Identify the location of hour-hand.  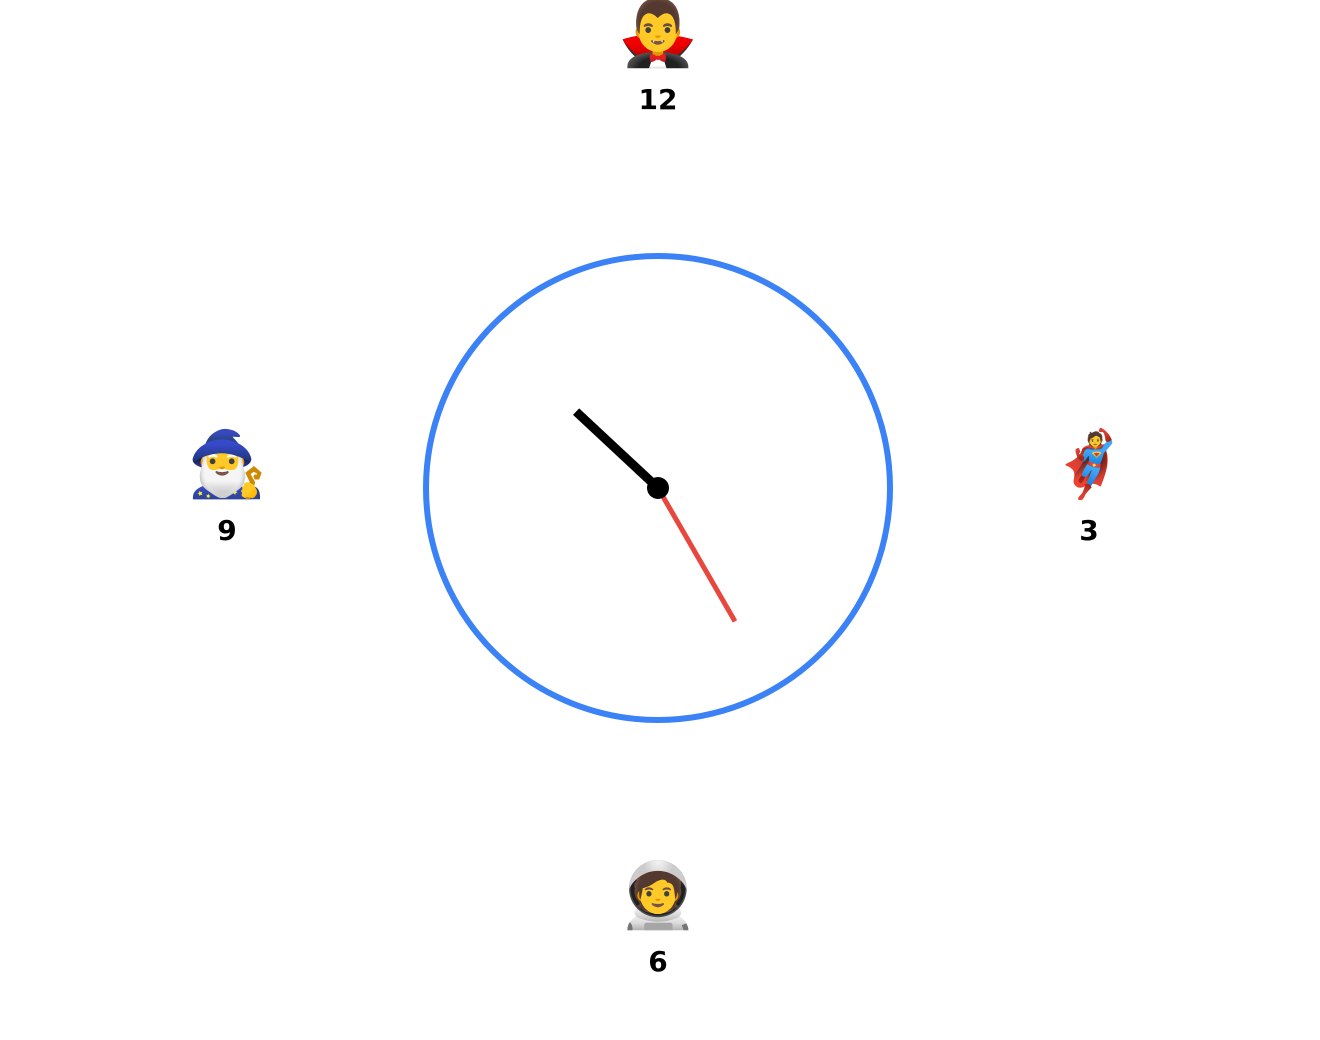
(617, 450).